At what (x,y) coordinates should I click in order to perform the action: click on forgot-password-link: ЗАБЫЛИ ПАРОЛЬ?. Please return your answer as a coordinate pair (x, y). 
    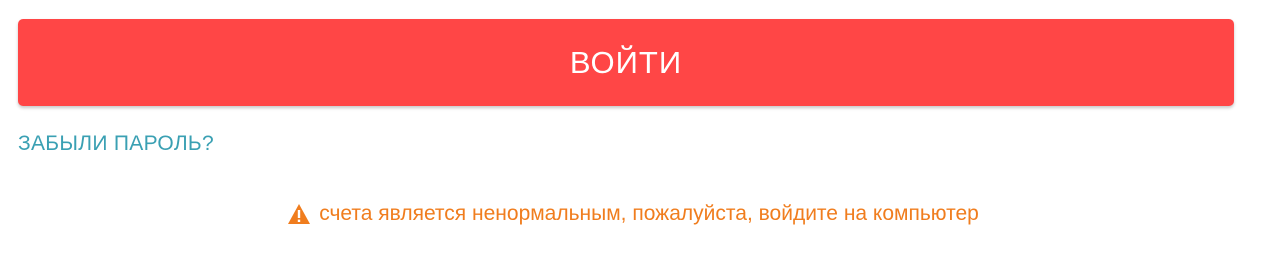
    Looking at the image, I should click on (116, 144).